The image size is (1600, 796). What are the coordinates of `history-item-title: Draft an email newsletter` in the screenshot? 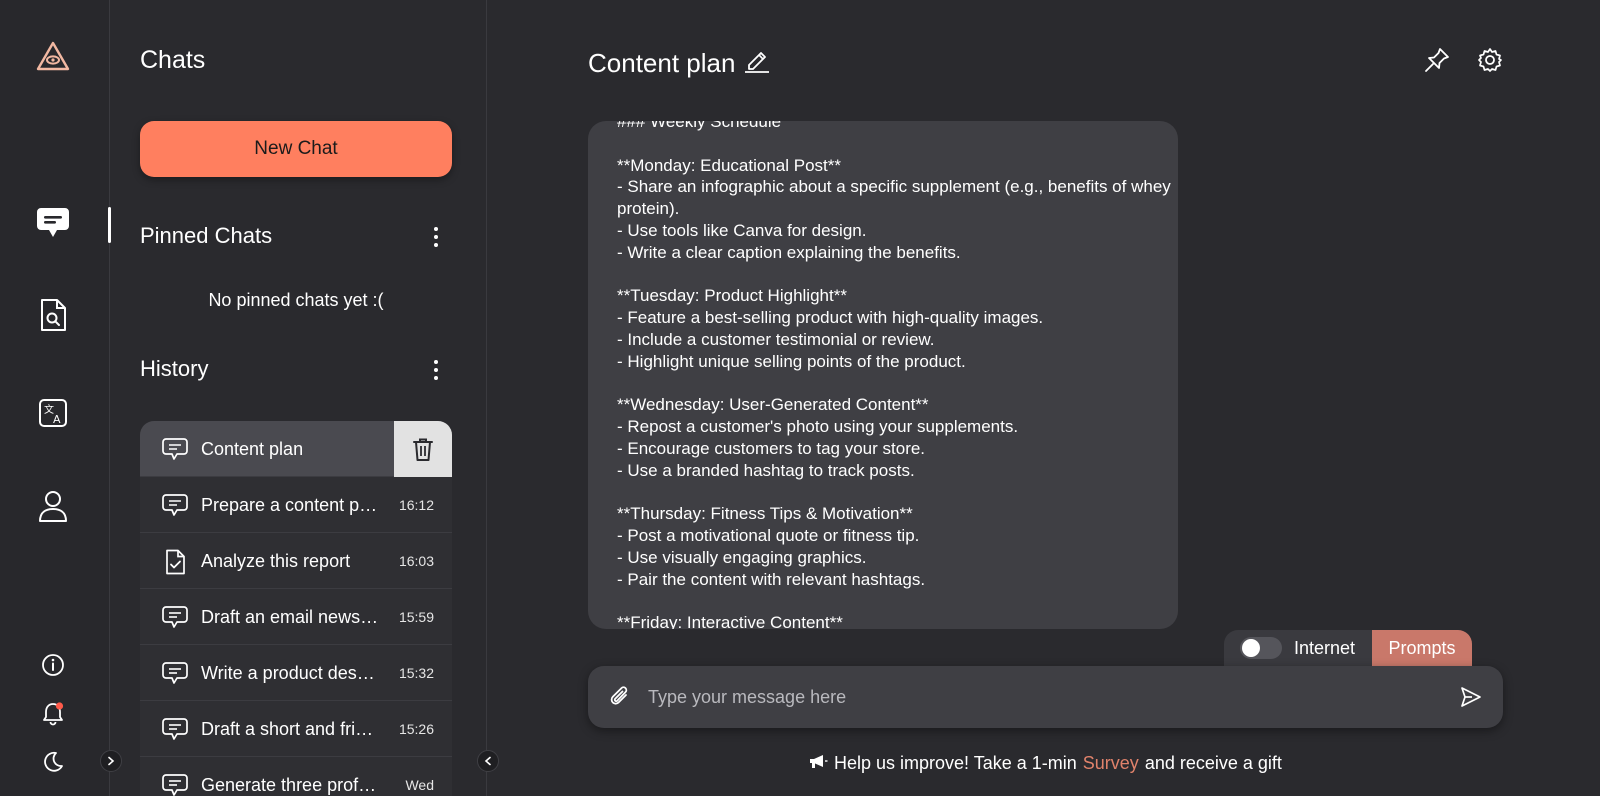 It's located at (291, 617).